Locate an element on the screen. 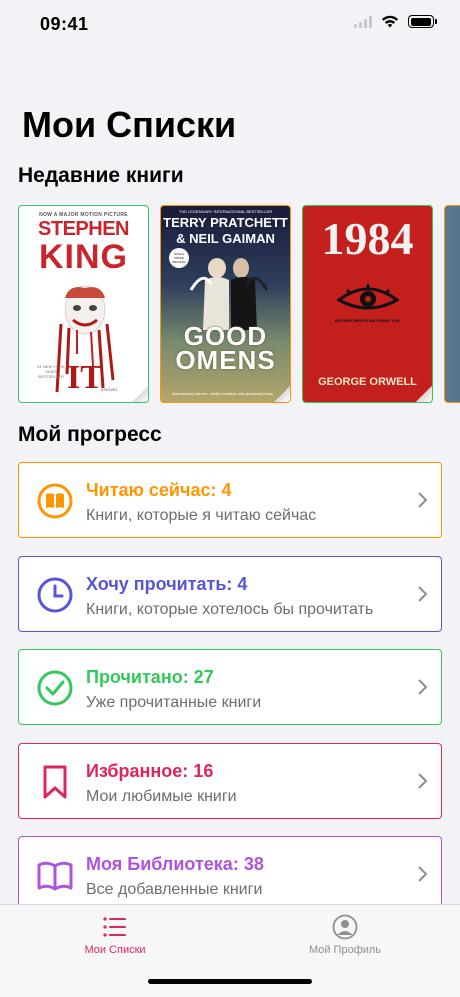 This screenshot has width=460, height=997. book-icon is located at coordinates (55, 876).